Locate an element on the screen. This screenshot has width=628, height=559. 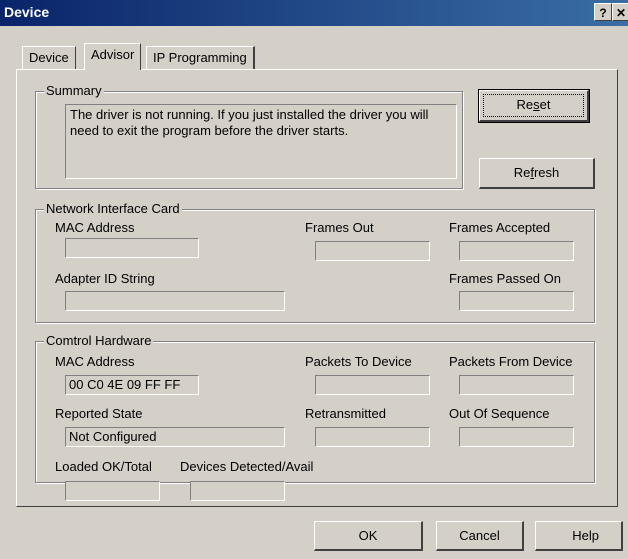
frames-accepted-field is located at coordinates (516, 251).